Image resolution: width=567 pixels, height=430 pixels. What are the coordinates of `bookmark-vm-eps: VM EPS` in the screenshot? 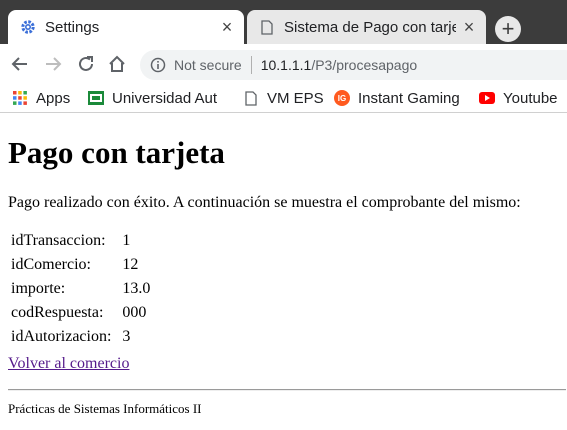 It's located at (283, 98).